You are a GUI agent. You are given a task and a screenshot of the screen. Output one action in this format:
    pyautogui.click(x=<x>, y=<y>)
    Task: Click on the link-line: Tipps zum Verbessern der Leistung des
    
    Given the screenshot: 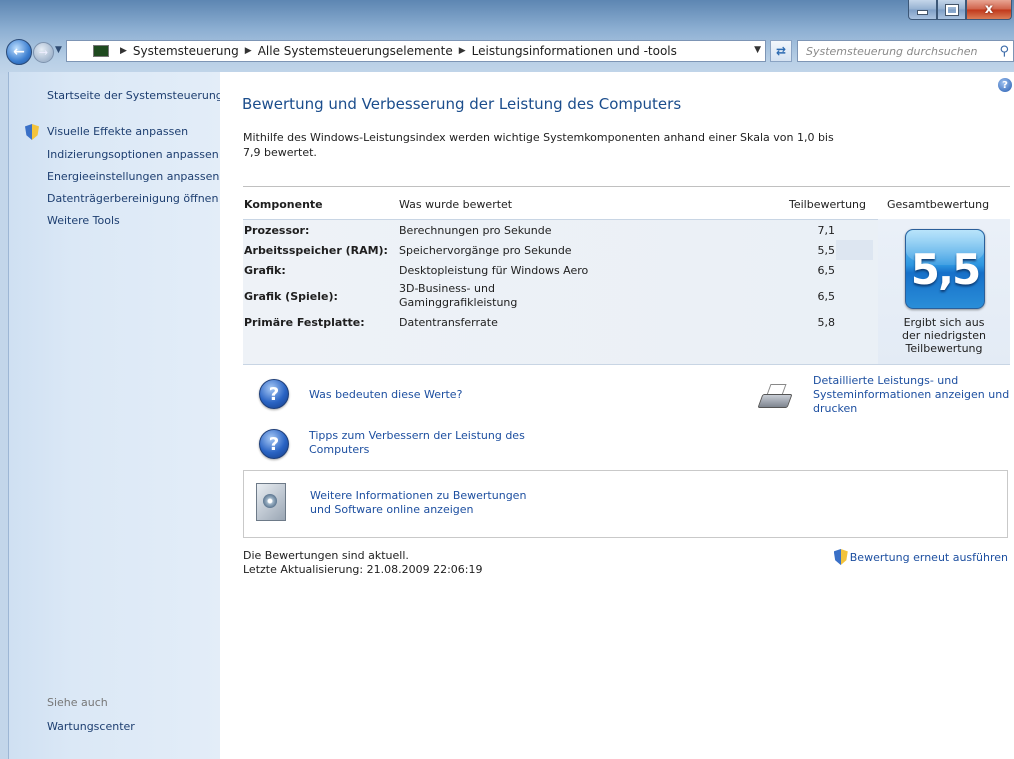 What is the action you would take?
    pyautogui.click(x=417, y=435)
    